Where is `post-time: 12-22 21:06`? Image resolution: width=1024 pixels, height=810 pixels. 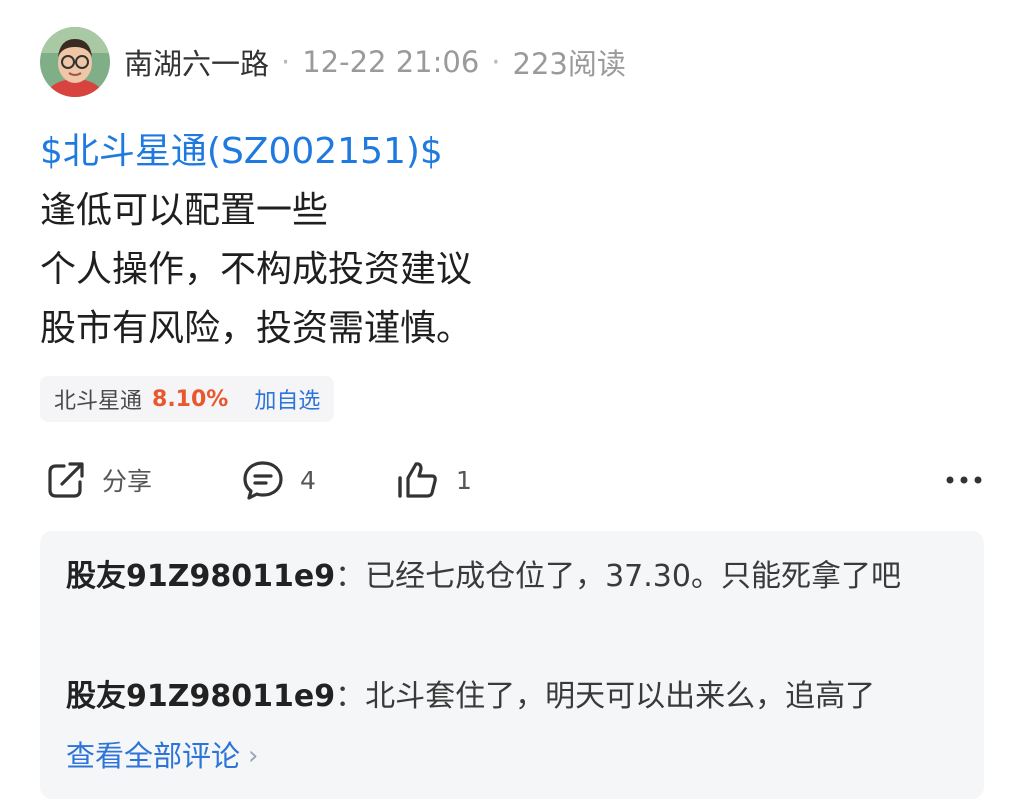 post-time: 12-22 21:06 is located at coordinates (391, 62).